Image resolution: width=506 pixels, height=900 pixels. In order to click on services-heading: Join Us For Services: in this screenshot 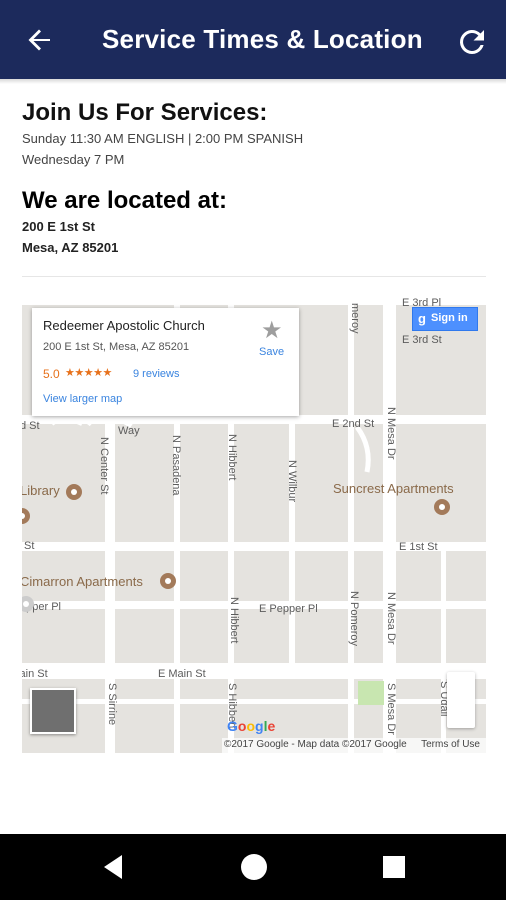, I will do `click(145, 112)`.